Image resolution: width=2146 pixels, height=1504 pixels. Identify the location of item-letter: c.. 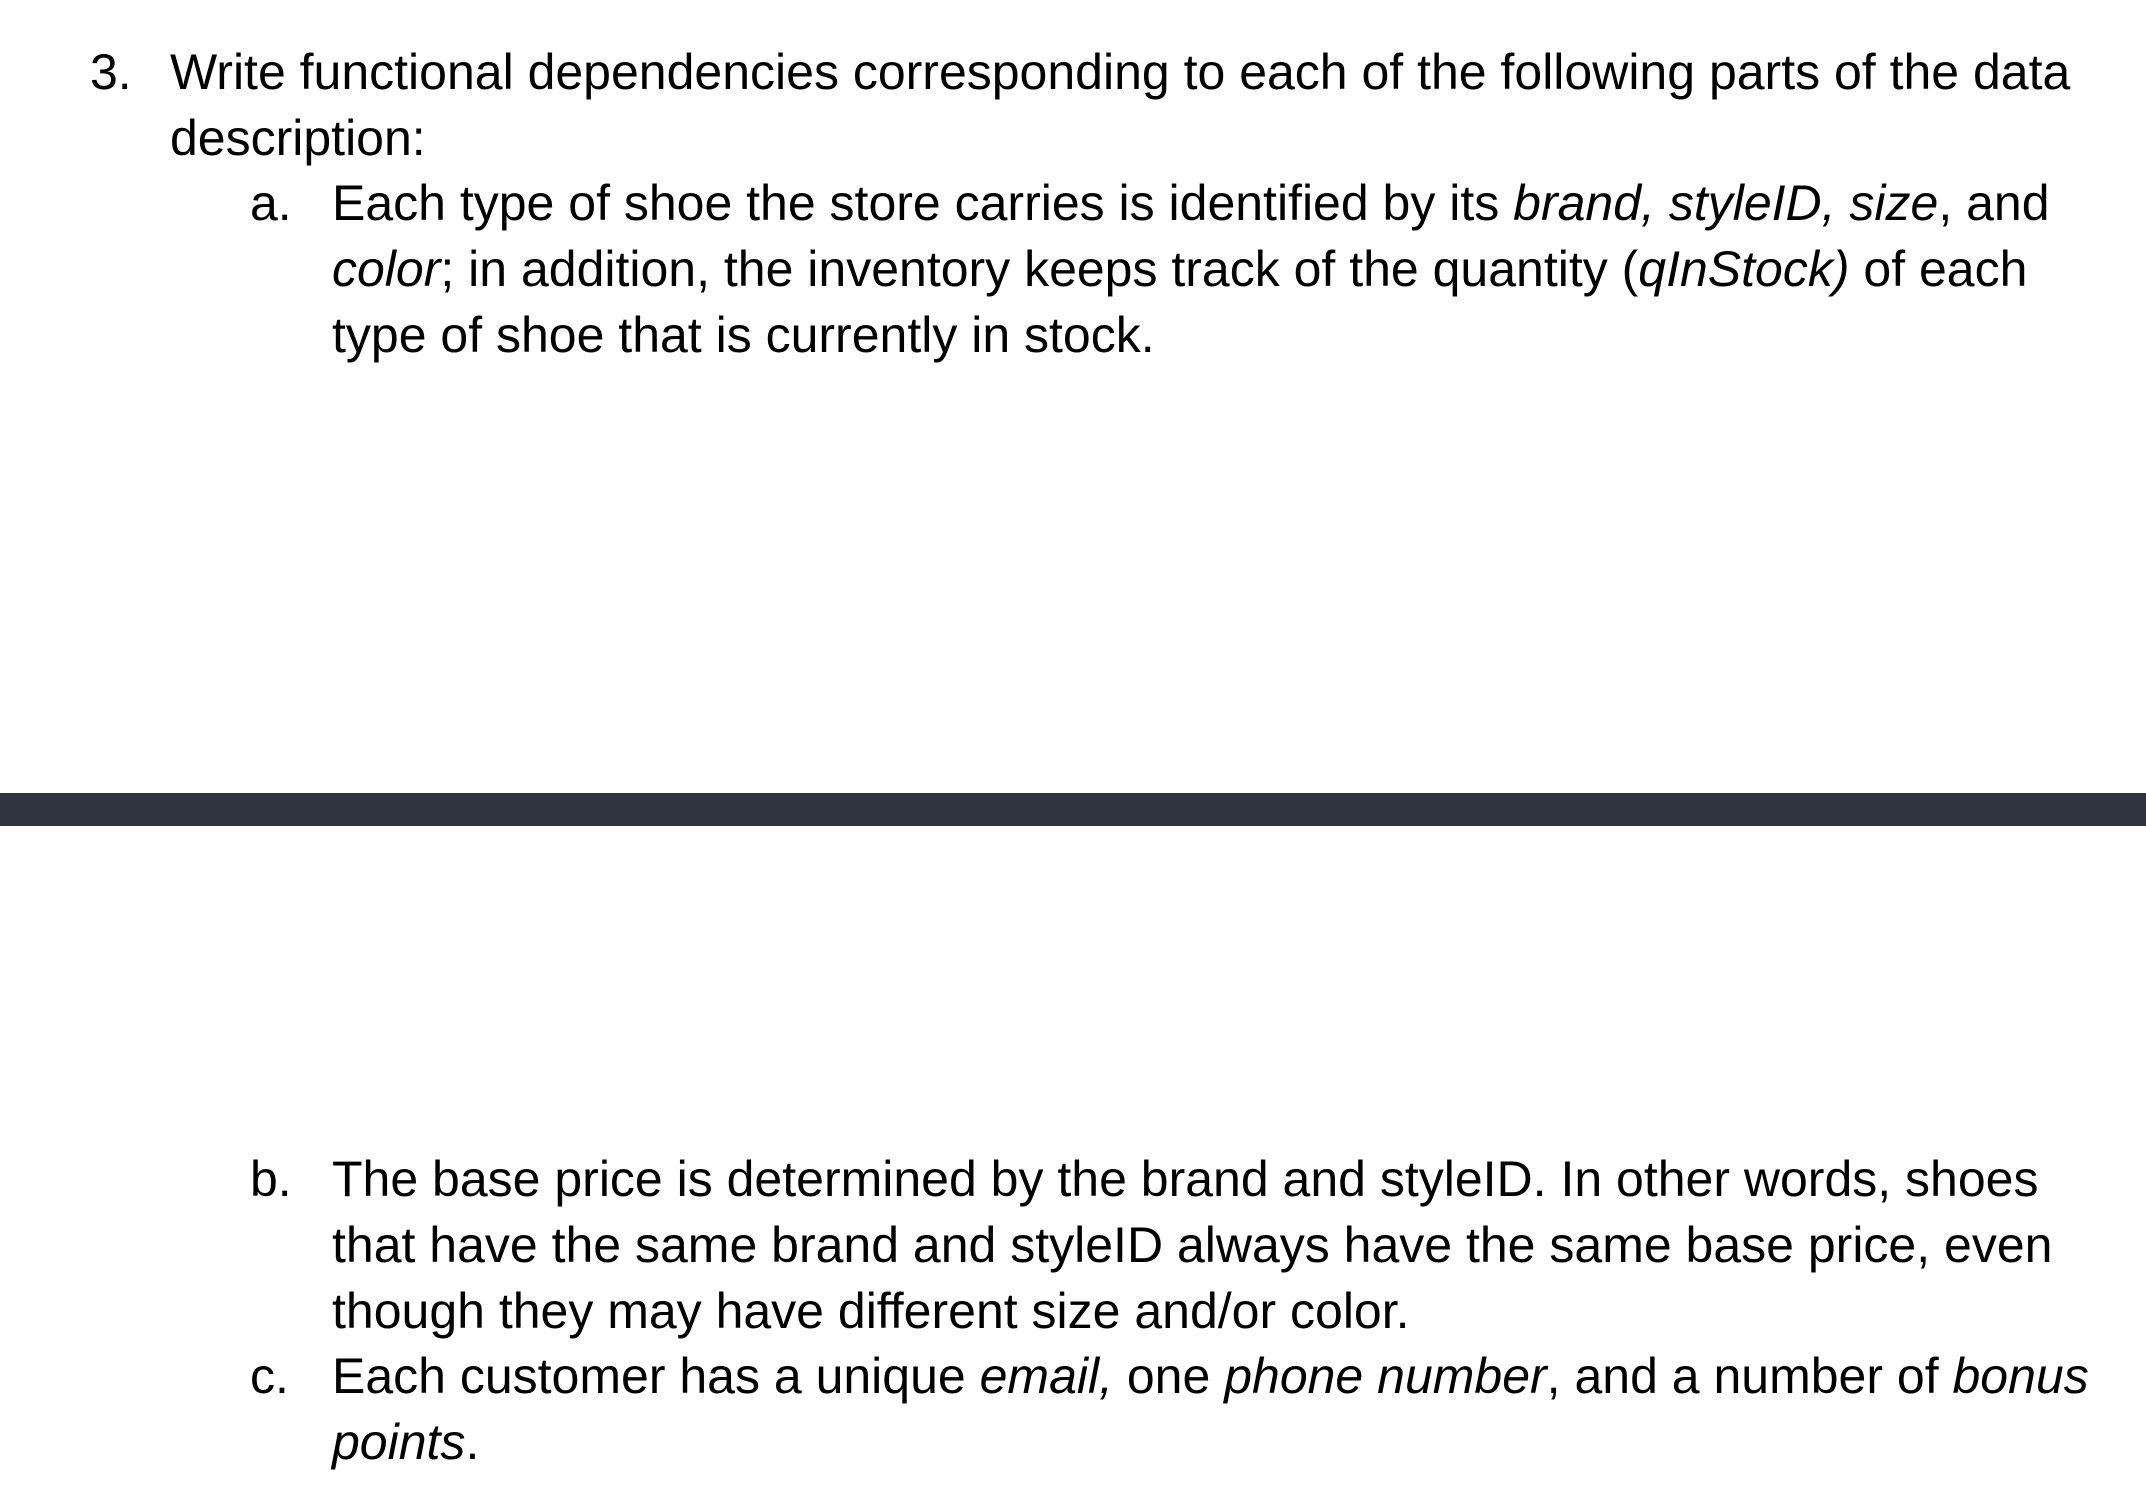
(269, 1376).